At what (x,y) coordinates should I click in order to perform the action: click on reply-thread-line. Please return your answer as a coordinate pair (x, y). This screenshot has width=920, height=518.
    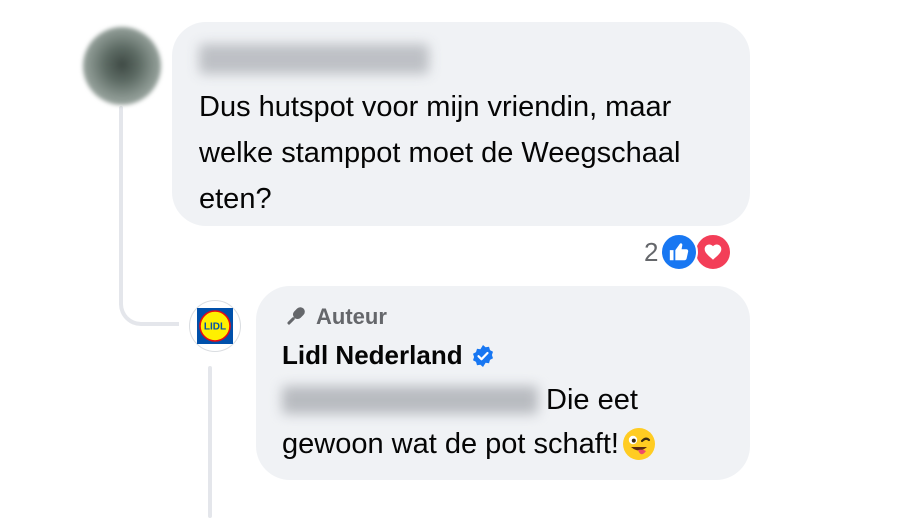
    Looking at the image, I should click on (210, 442).